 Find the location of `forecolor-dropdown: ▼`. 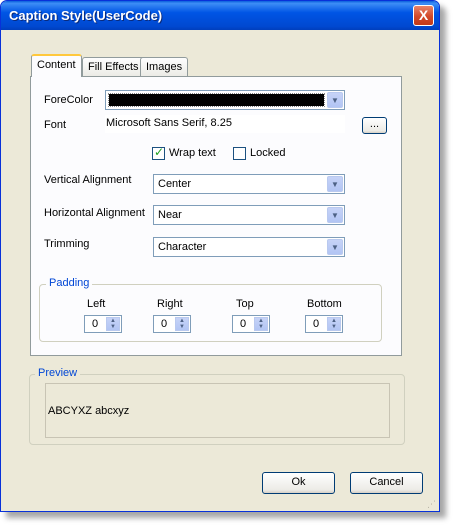

forecolor-dropdown: ▼ is located at coordinates (225, 100).